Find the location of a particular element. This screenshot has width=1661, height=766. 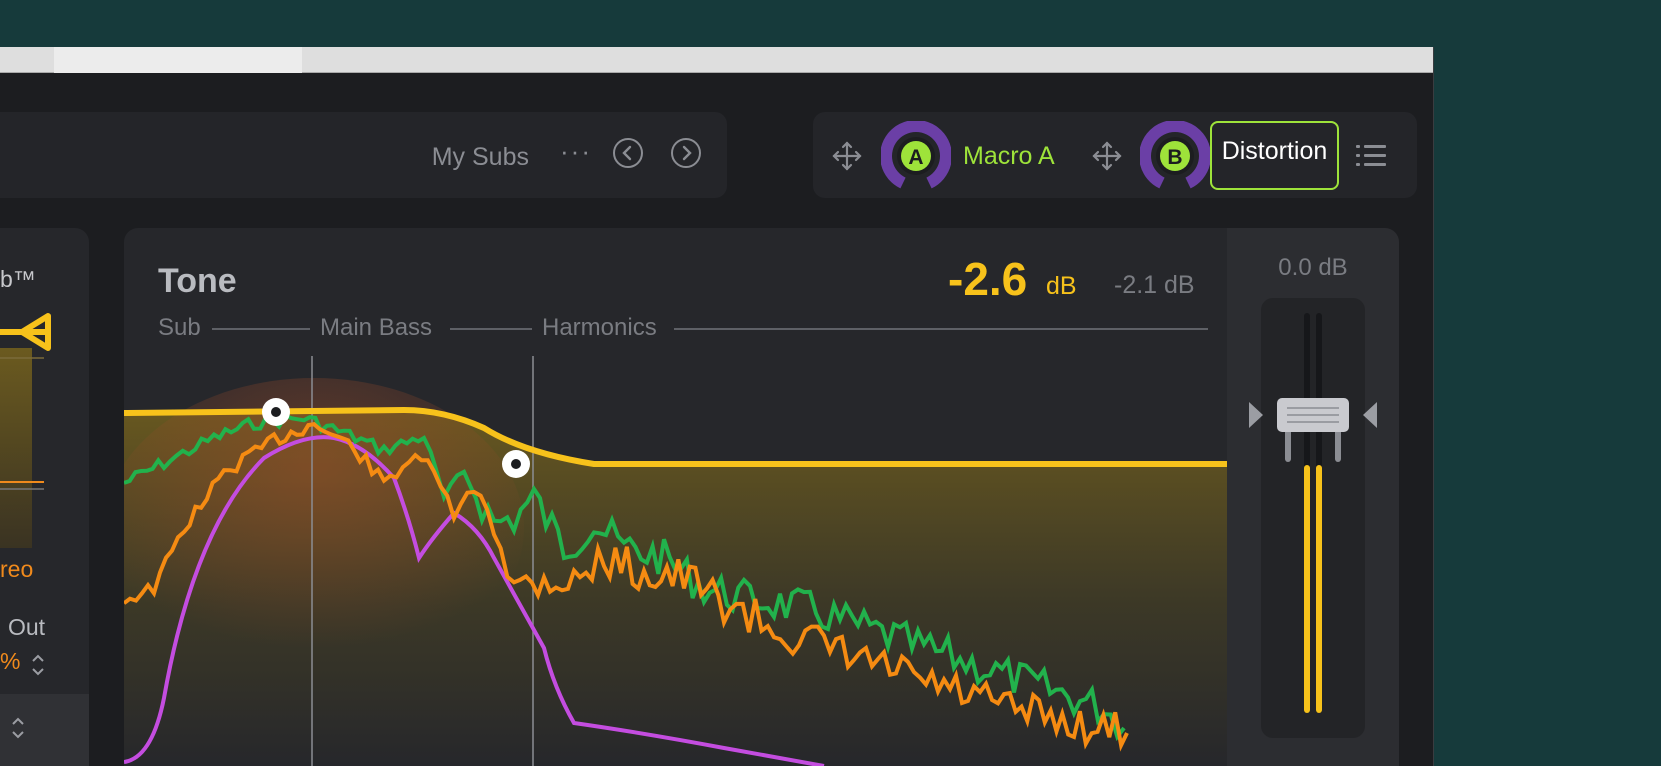

macro-b-knob: B is located at coordinates (1175, 156).